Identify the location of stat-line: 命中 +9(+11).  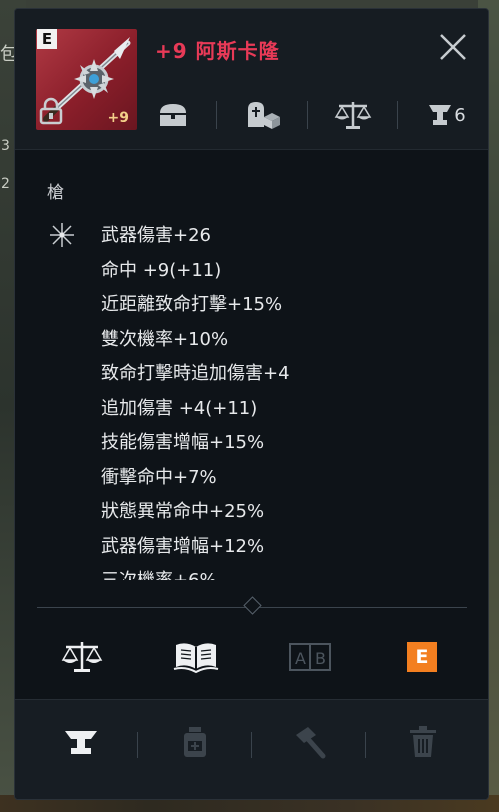
(161, 270).